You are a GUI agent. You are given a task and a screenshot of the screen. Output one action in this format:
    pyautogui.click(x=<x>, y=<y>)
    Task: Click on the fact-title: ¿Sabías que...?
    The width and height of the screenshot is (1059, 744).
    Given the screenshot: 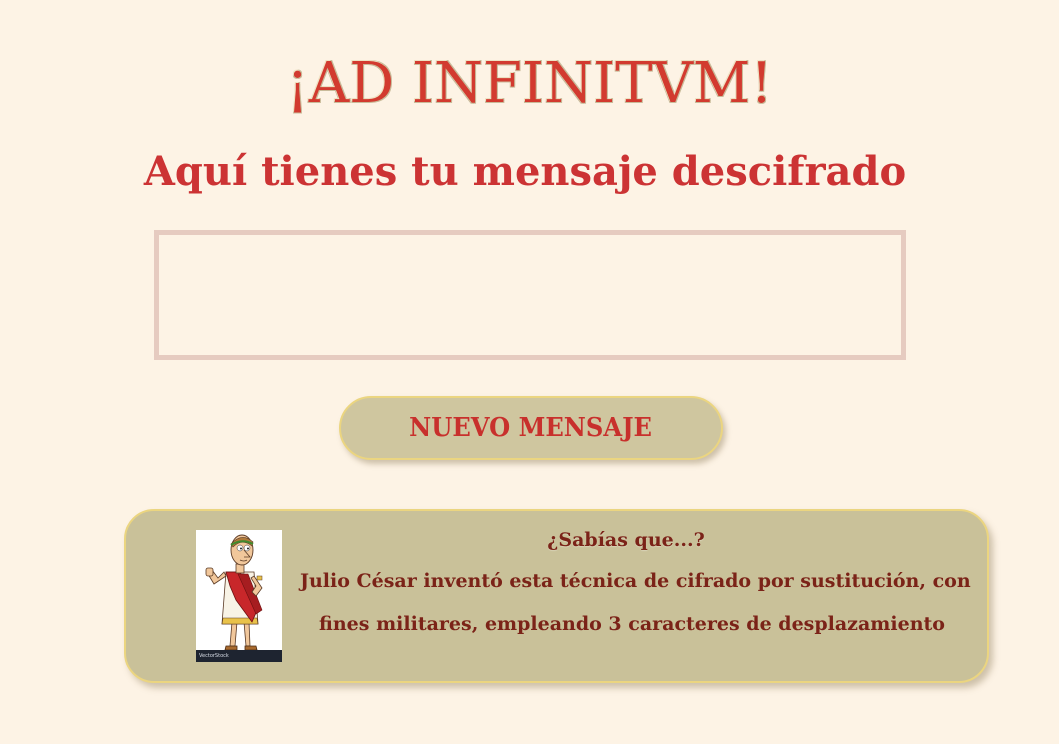 What is the action you would take?
    pyautogui.click(x=626, y=540)
    